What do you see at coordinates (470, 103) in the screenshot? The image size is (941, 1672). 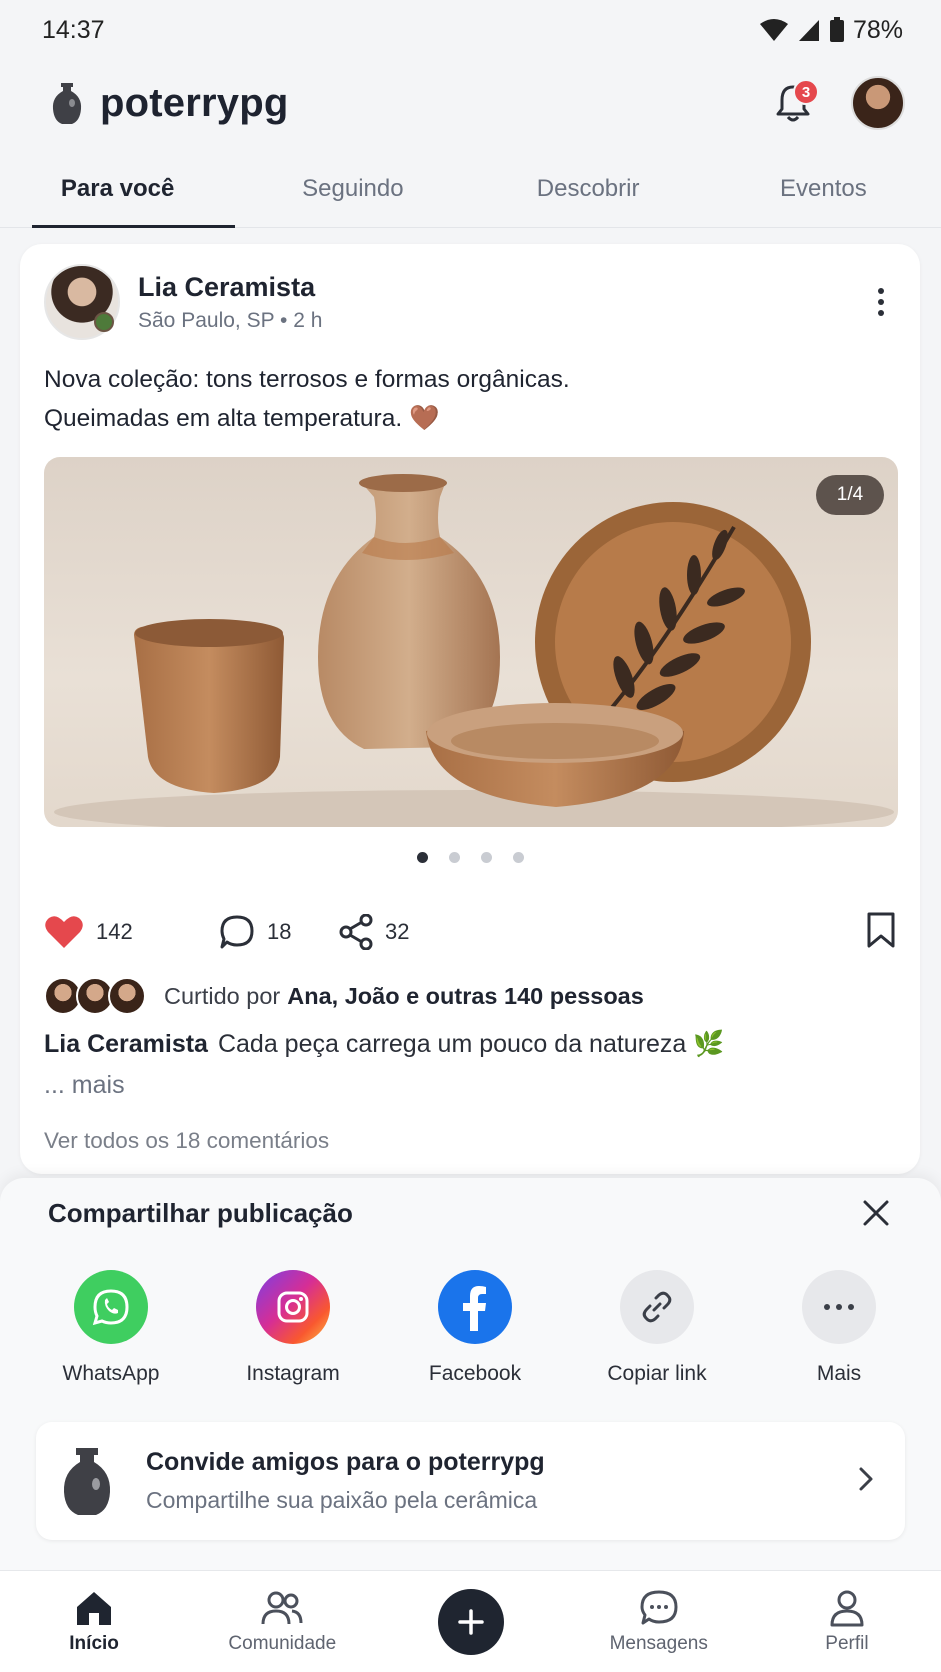 I see `app-header: poterrypg 3` at bounding box center [470, 103].